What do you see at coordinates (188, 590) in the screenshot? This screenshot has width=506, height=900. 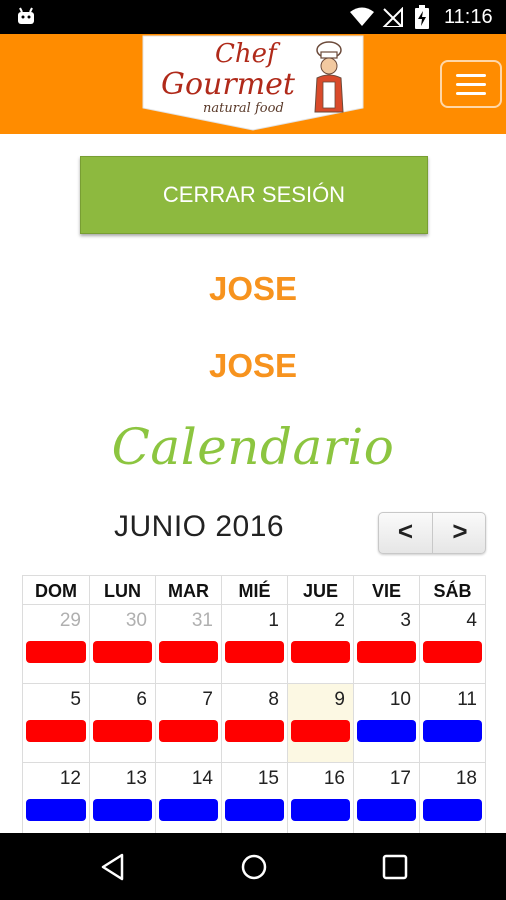 I see `weekday-label: MAR` at bounding box center [188, 590].